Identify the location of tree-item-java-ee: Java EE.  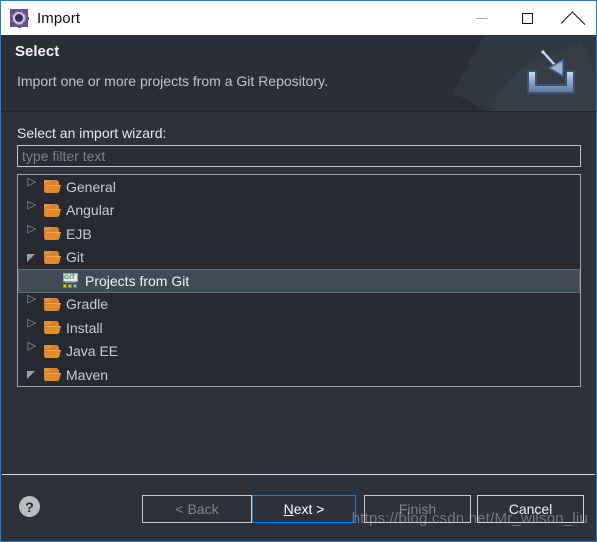
(299, 352).